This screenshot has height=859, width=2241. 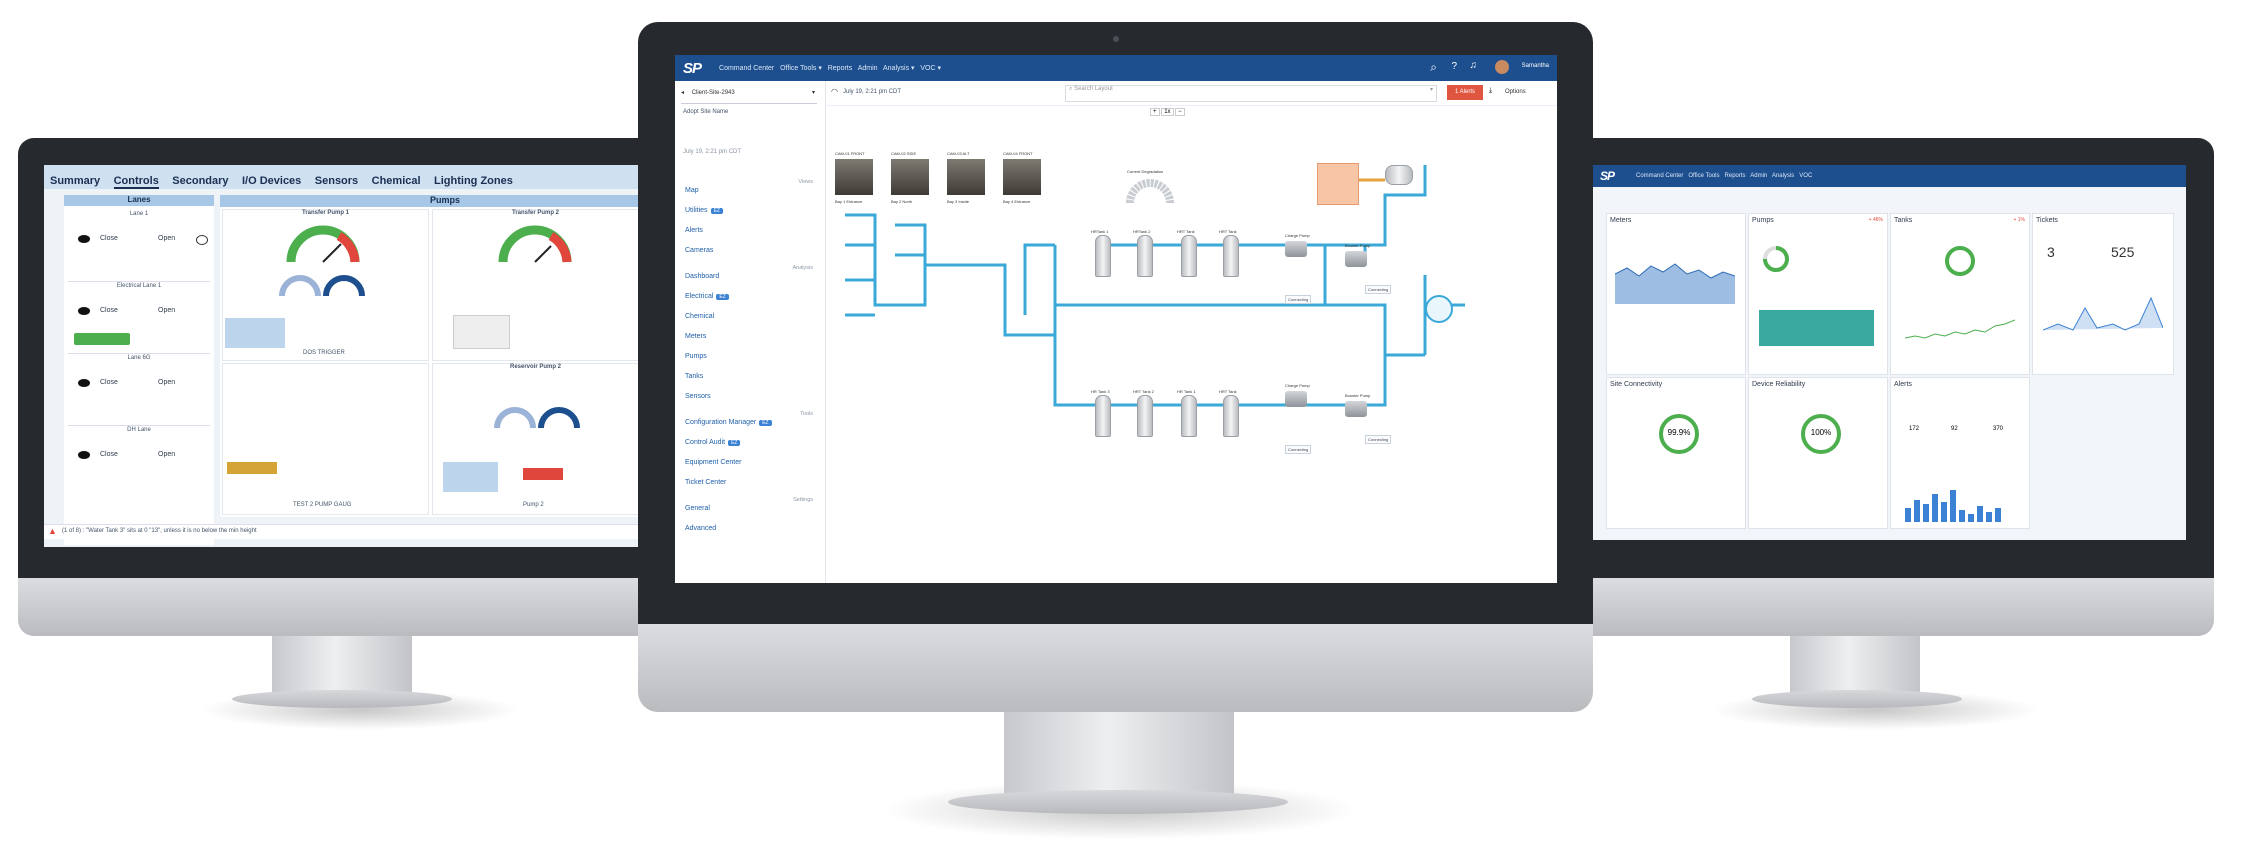 I want to click on tanks-line-chart, so click(x=1960, y=329).